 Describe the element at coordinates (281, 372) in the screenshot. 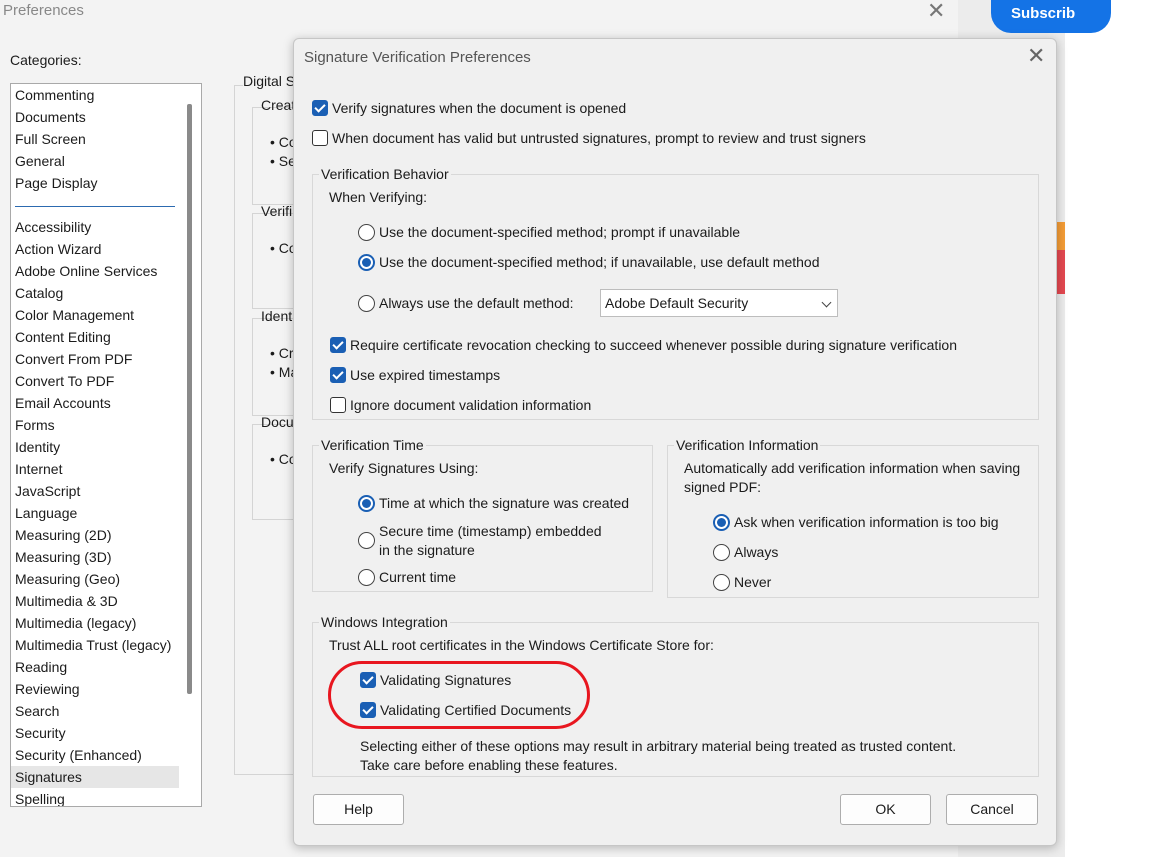

I see `background-section-line: • Ma` at that location.